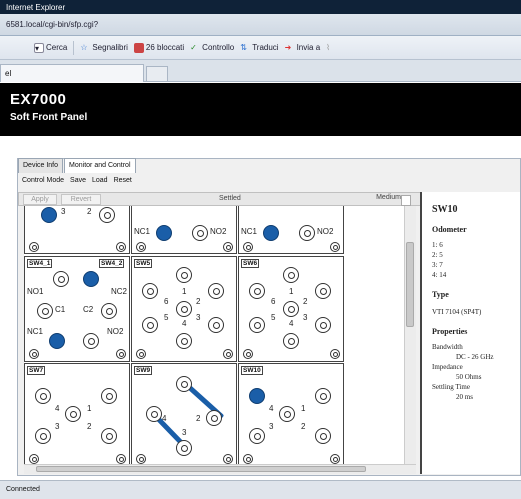 This screenshot has width=521, height=499. I want to click on apply-button: Apply, so click(40, 199).